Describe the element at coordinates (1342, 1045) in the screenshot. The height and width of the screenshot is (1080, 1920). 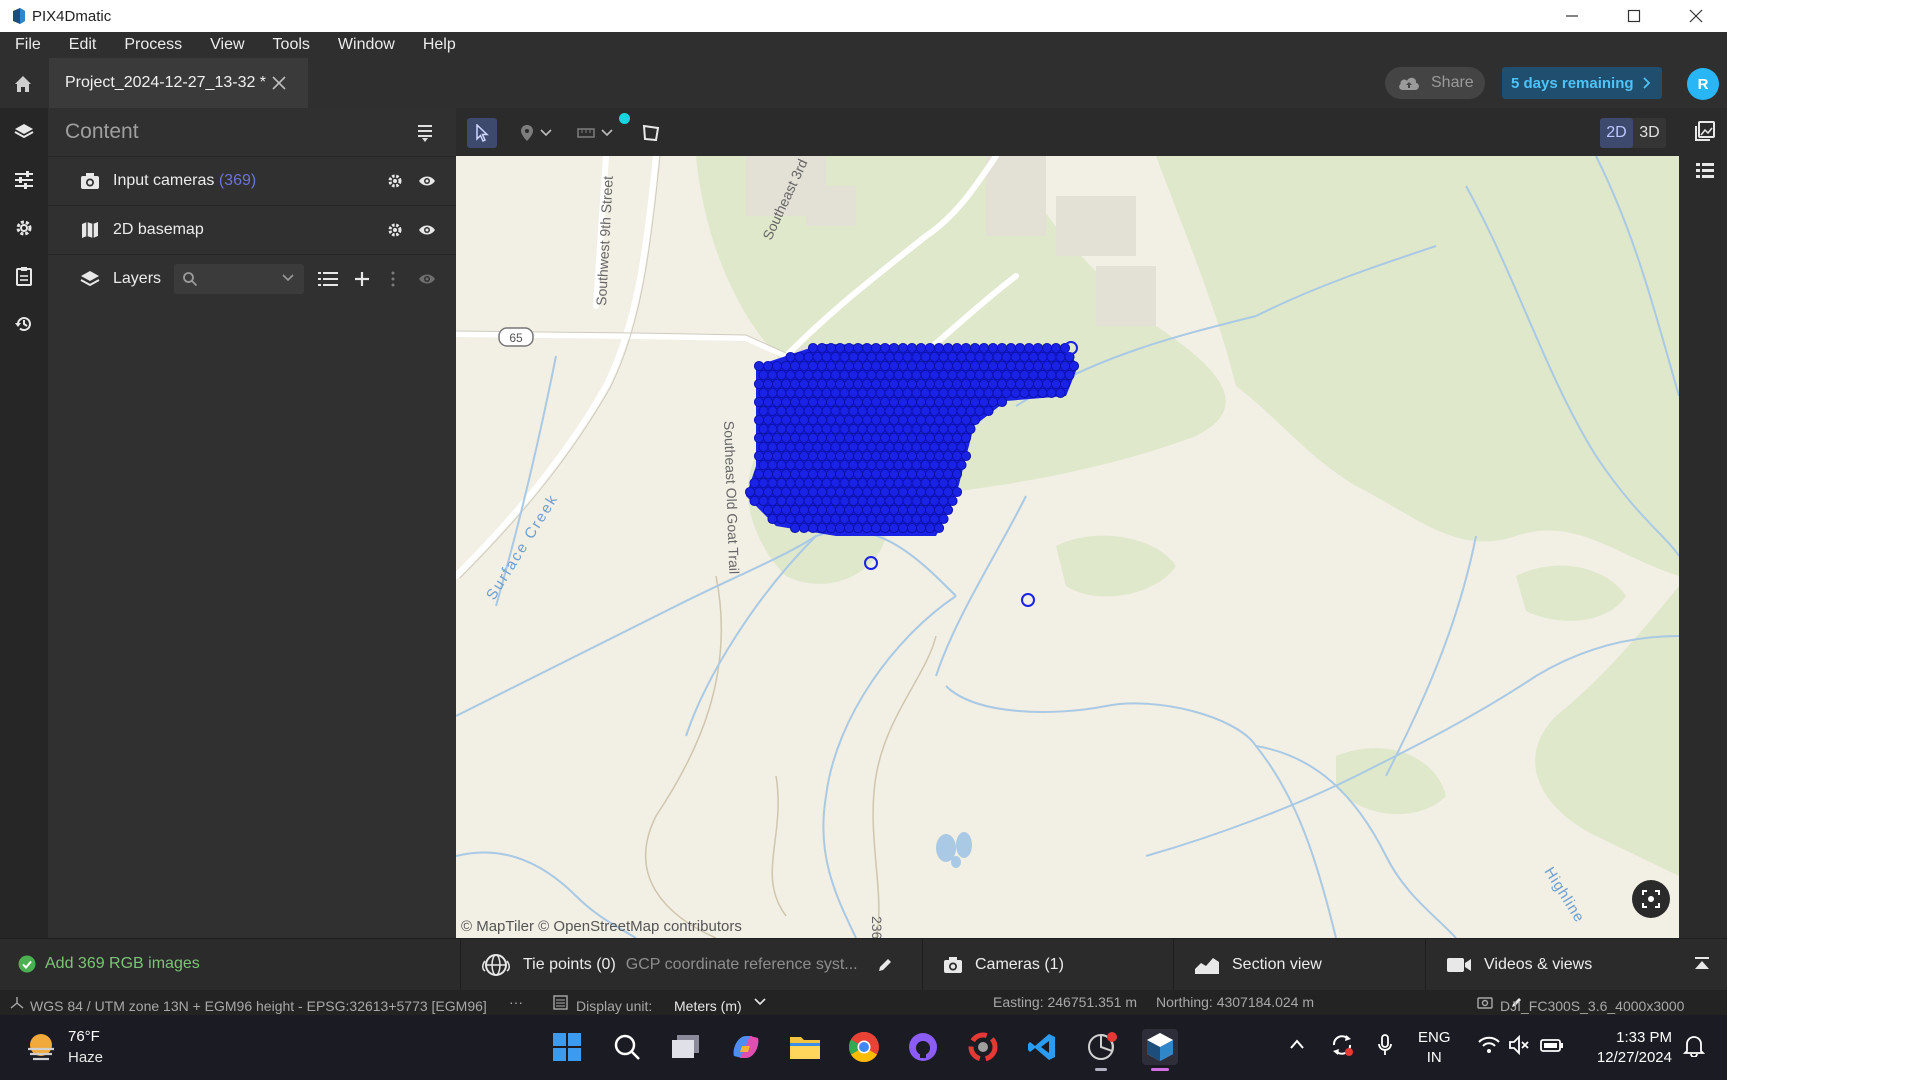
I see `sync-icon` at that location.